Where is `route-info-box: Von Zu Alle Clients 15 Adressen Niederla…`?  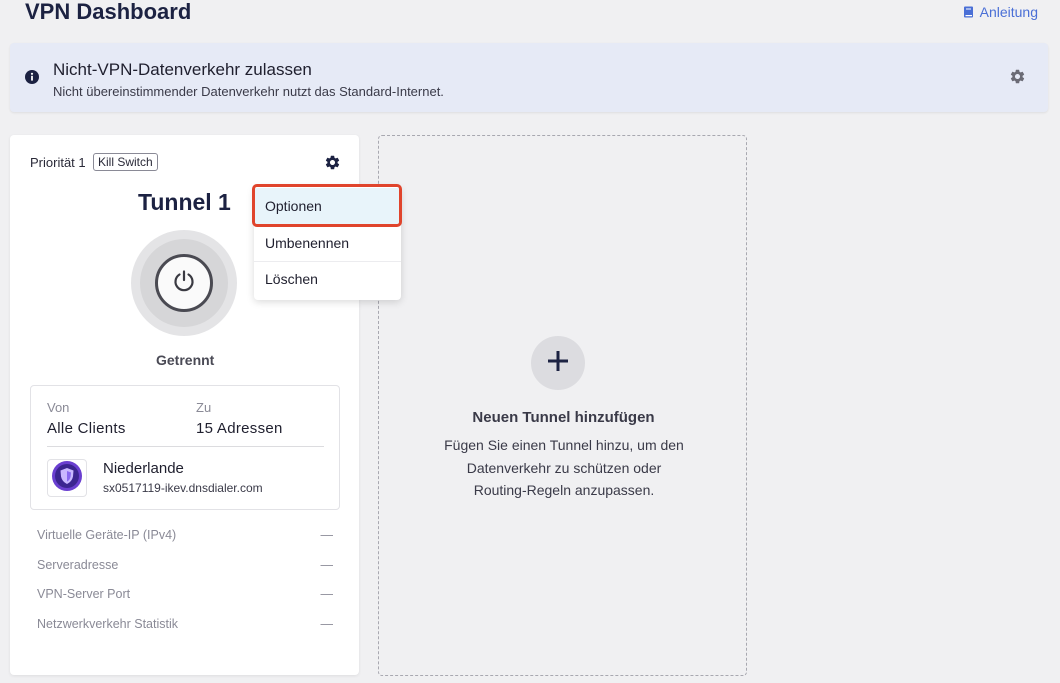
route-info-box: Von Zu Alle Clients 15 Adressen Niederla… is located at coordinates (185, 447).